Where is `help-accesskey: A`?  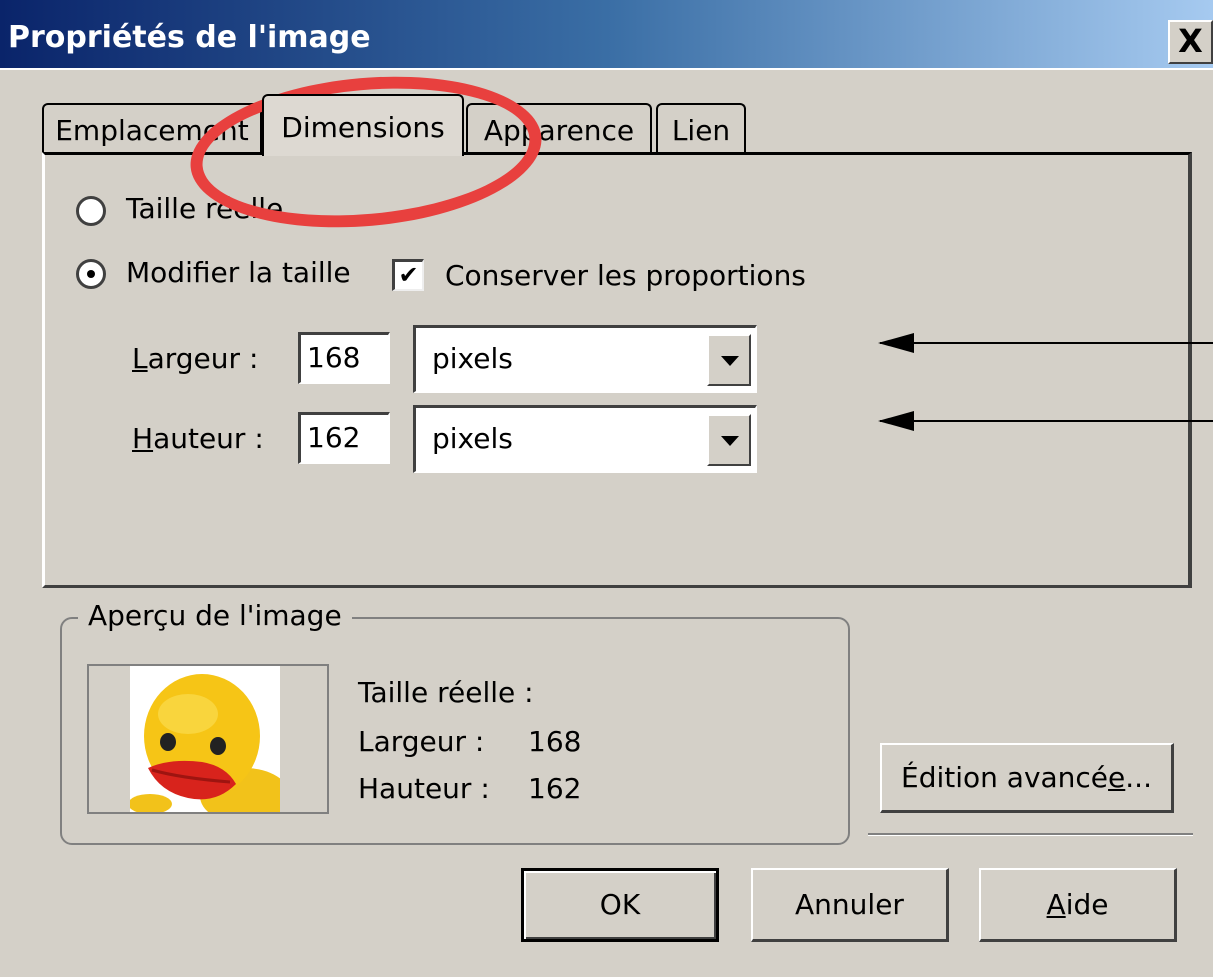
help-accesskey: A is located at coordinates (1056, 904).